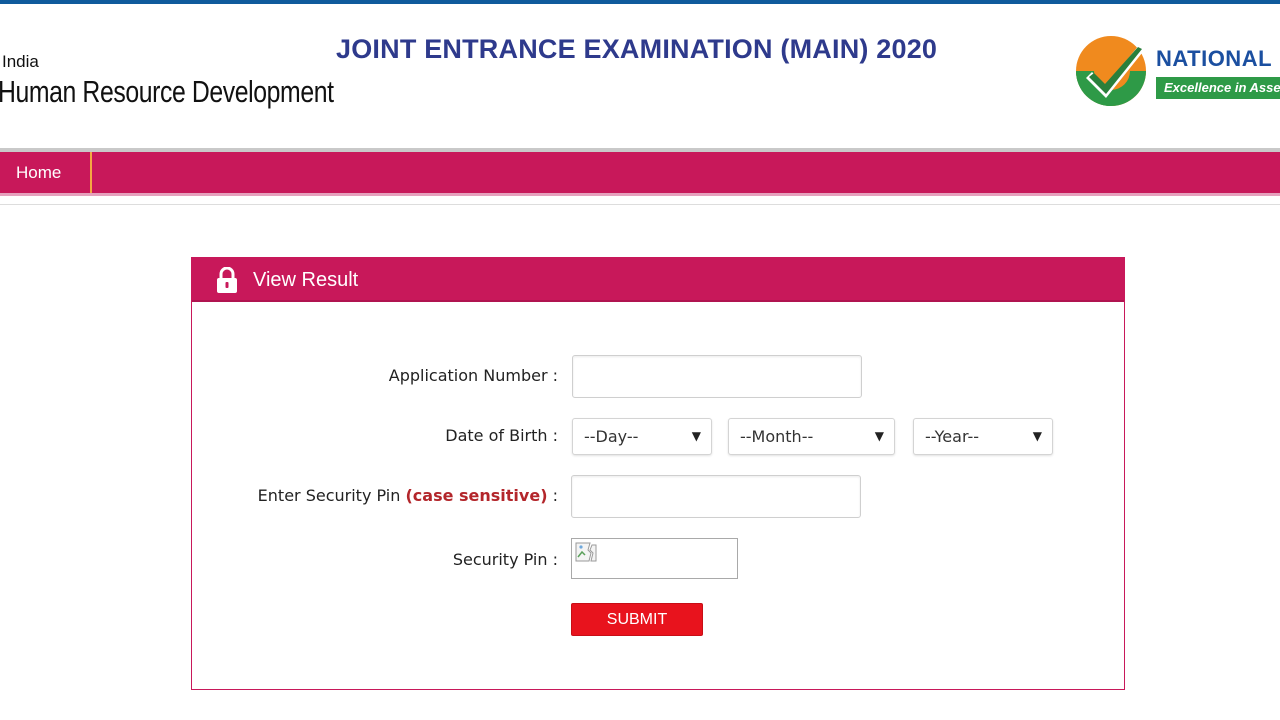  Describe the element at coordinates (983, 436) in the screenshot. I see `dob-year-select: --Year-- ▼` at that location.